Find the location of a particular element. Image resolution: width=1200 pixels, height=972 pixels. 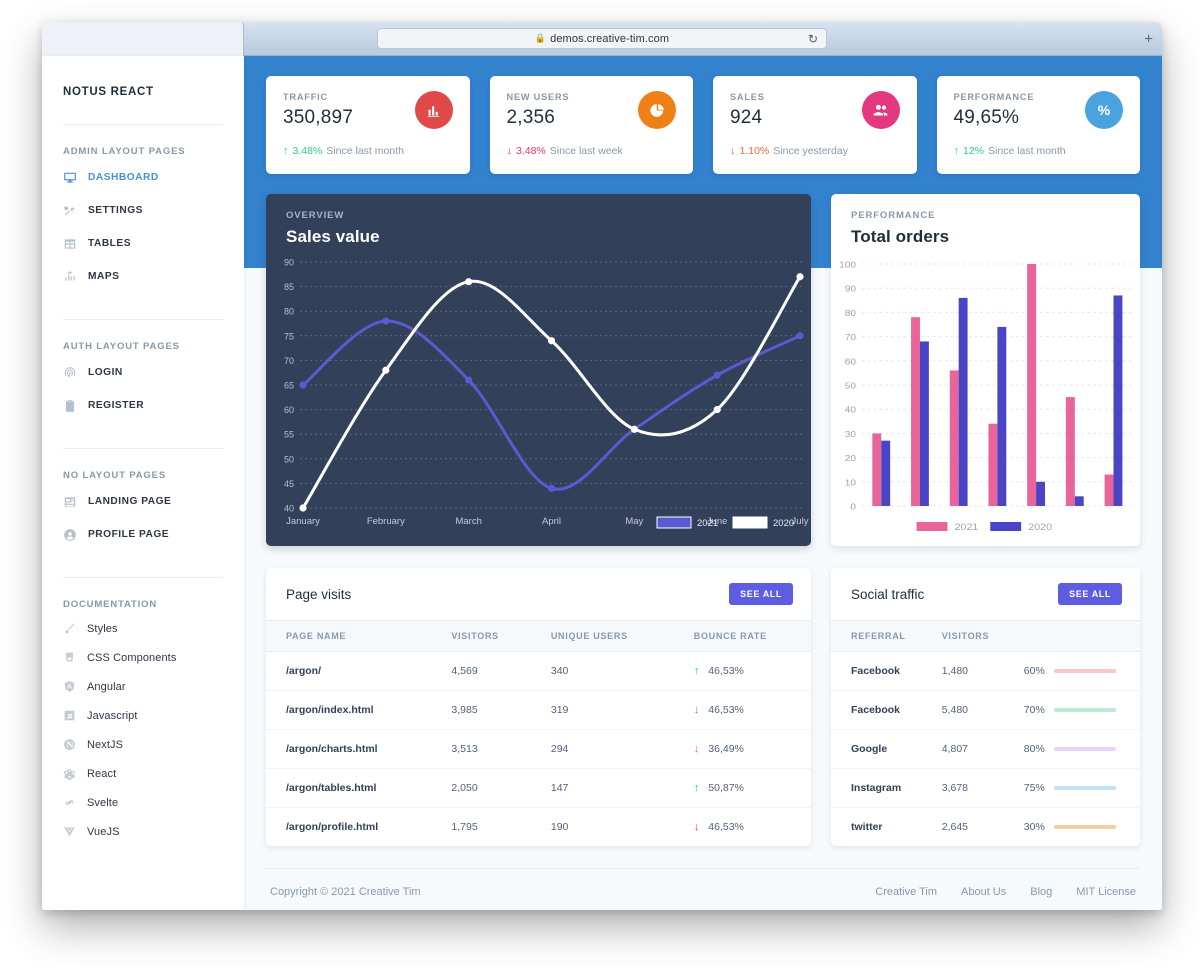

svg-text: 30 is located at coordinates (850, 434).